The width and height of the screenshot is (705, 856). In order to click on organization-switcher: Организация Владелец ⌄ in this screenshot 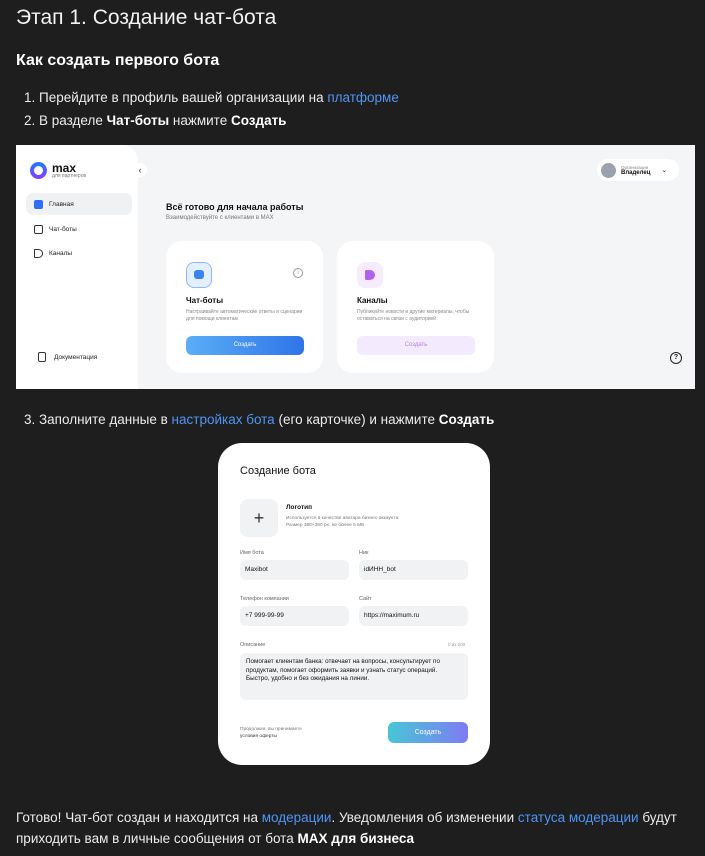, I will do `click(638, 170)`.